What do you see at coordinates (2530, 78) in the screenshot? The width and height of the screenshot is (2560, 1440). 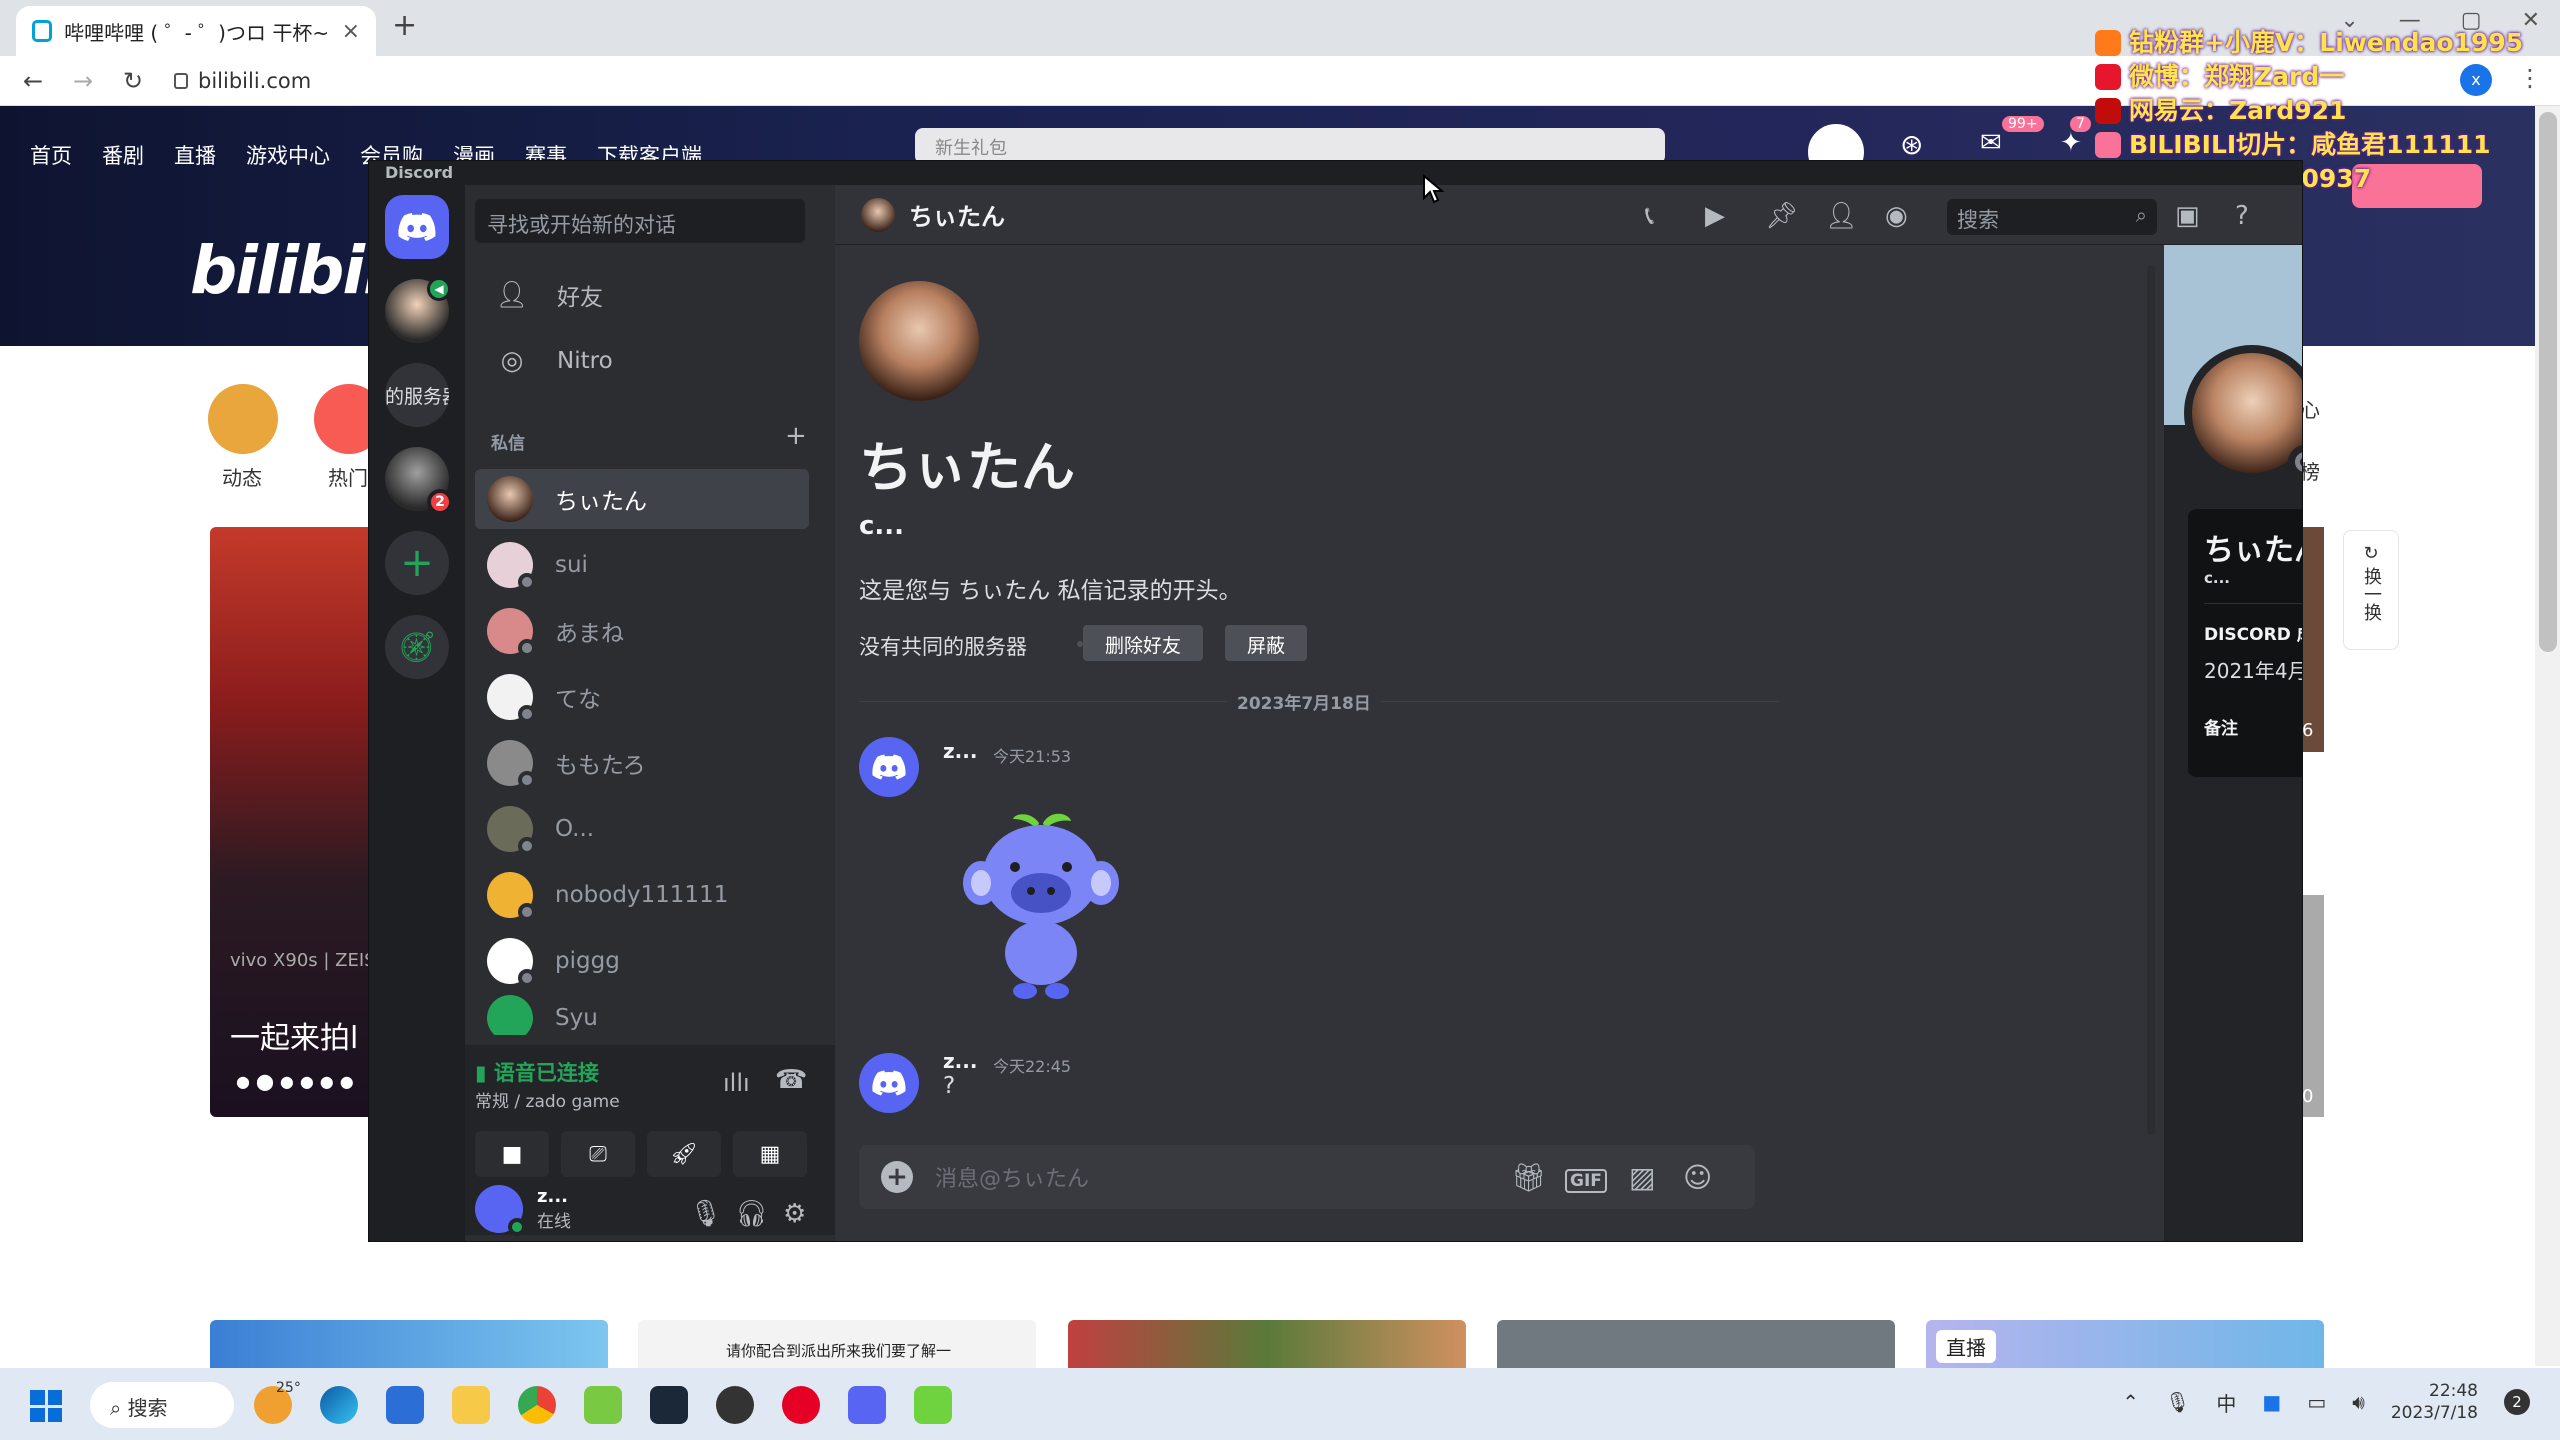 I see `browser-menu-icon: ⋮` at bounding box center [2530, 78].